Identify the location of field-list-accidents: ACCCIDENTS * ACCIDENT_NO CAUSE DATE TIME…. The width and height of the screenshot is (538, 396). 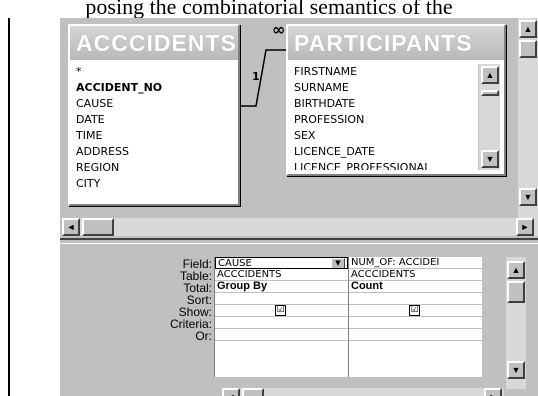
(154, 115).